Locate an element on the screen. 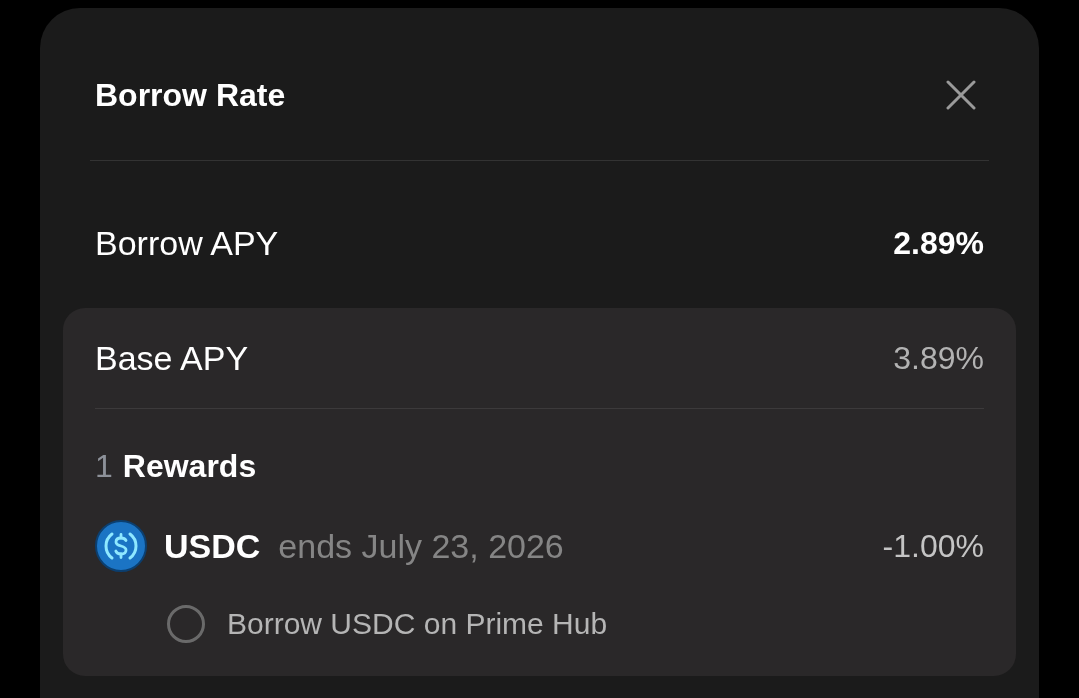 Image resolution: width=1079 pixels, height=698 pixels. borrow-apy-label: Borrow APY is located at coordinates (187, 243).